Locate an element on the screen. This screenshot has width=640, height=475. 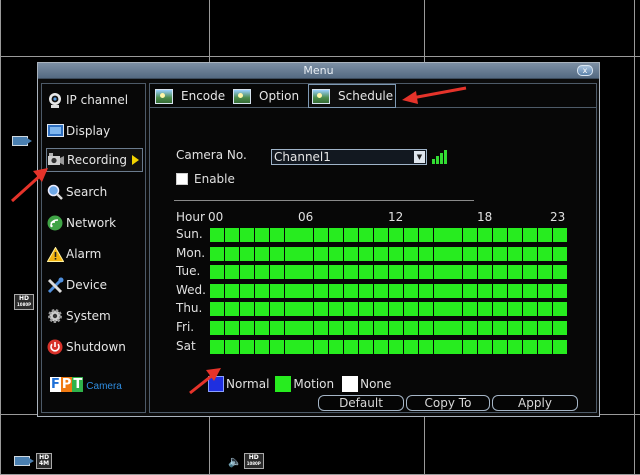
copy-to-button: Copy To is located at coordinates (448, 403).